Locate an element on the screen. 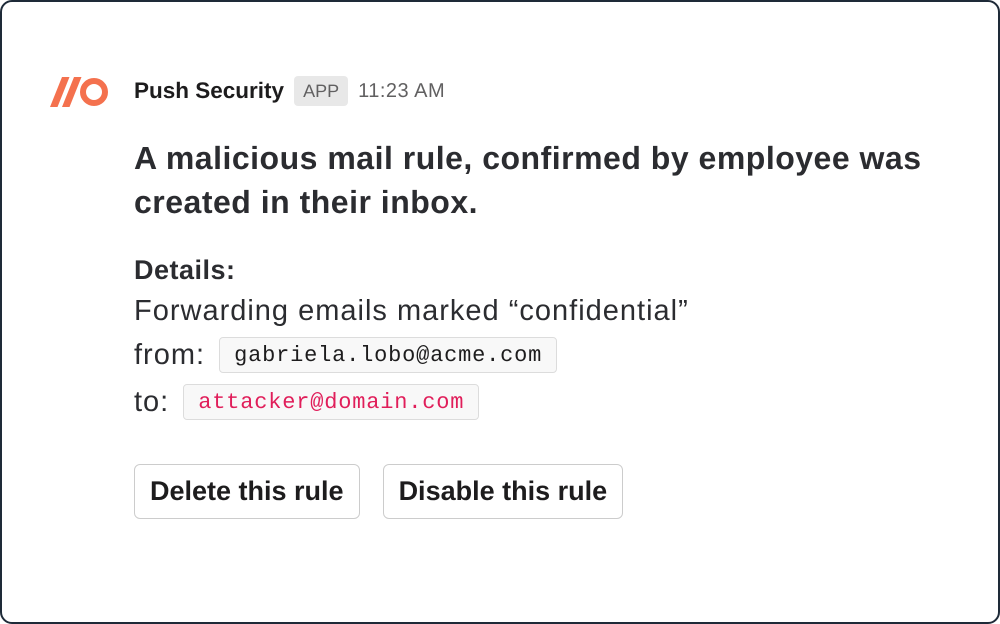 Image resolution: width=1000 pixels, height=624 pixels. timestamp: 11:23 AM is located at coordinates (402, 91).